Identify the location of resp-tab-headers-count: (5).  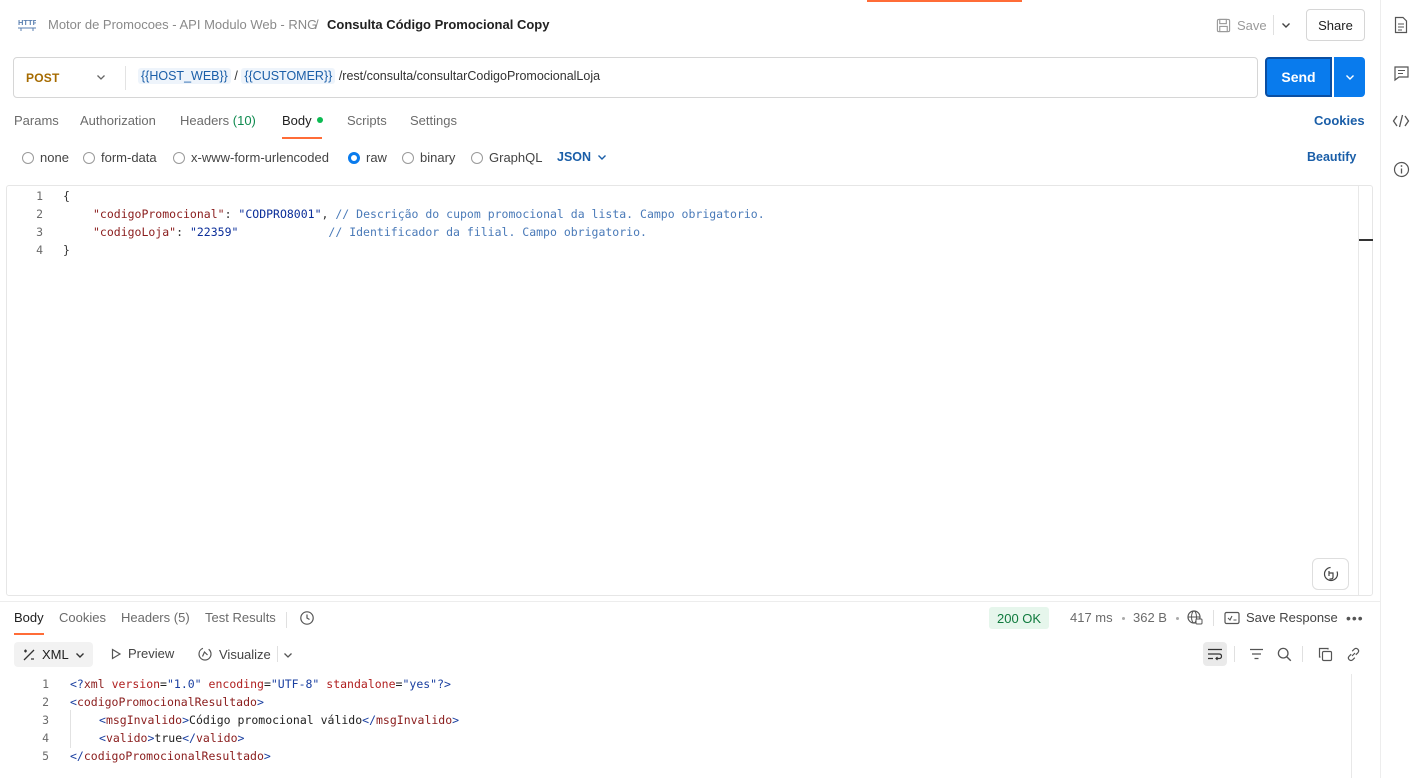
(181, 617).